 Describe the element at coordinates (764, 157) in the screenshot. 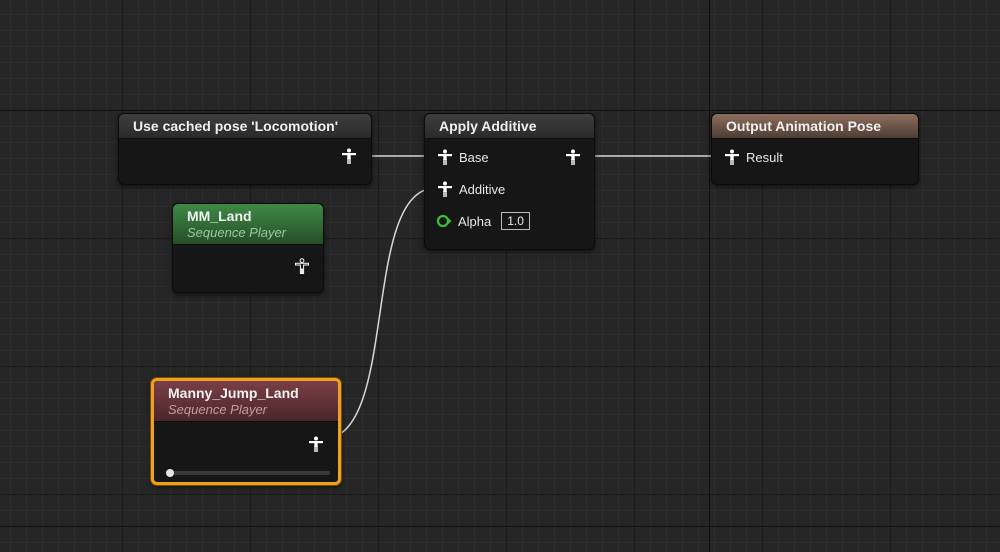

I see `pin-label: Result` at that location.